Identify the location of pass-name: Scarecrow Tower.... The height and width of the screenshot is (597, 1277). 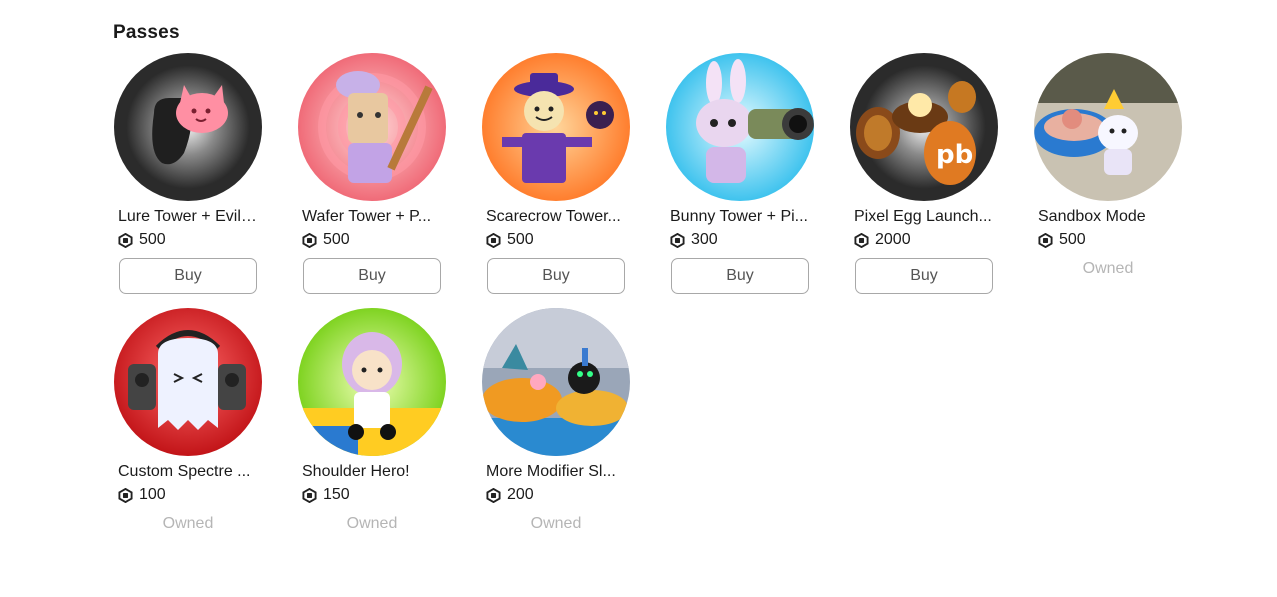
(554, 217).